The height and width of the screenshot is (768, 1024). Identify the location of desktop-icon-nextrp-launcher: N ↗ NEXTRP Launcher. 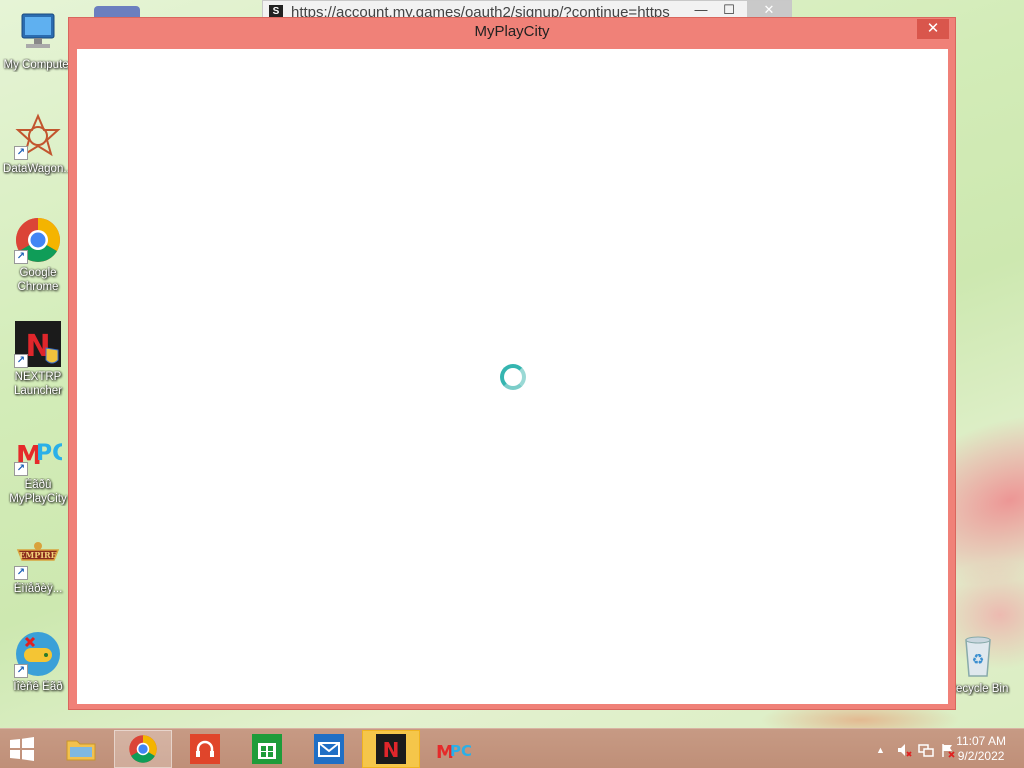
(38, 359).